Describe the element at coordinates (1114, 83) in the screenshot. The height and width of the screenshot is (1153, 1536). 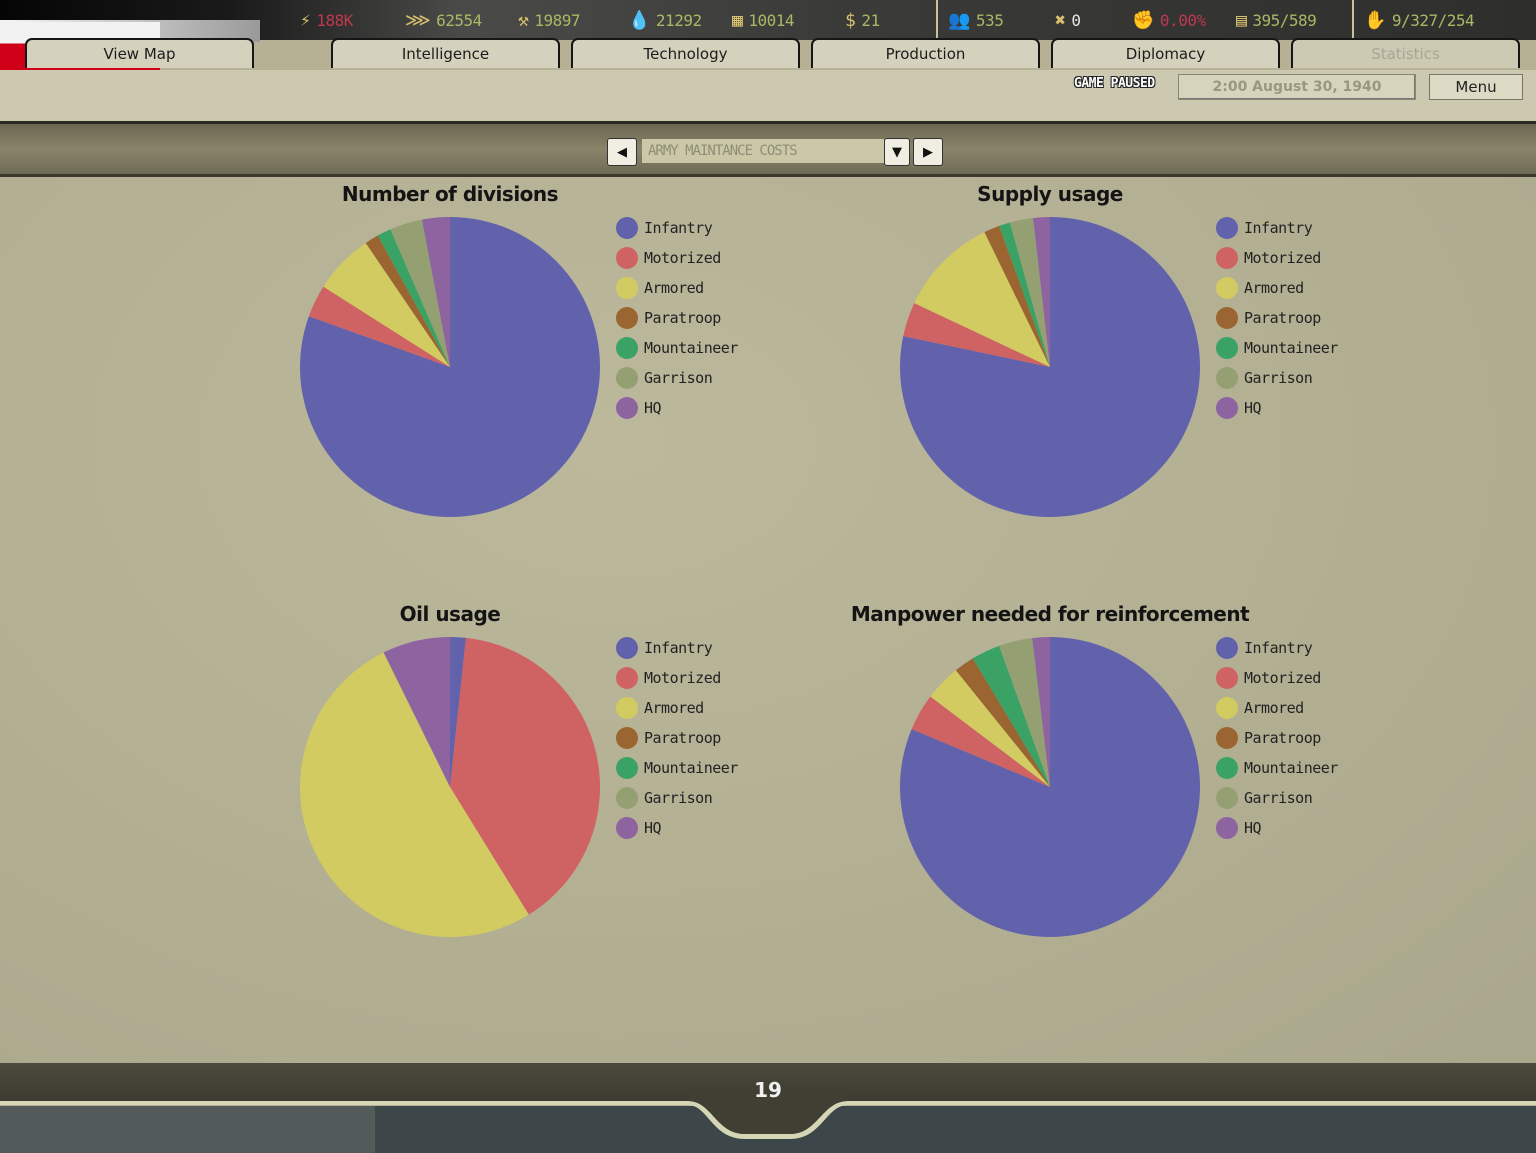
I see `game-paused-label: GAME PAUSED` at that location.